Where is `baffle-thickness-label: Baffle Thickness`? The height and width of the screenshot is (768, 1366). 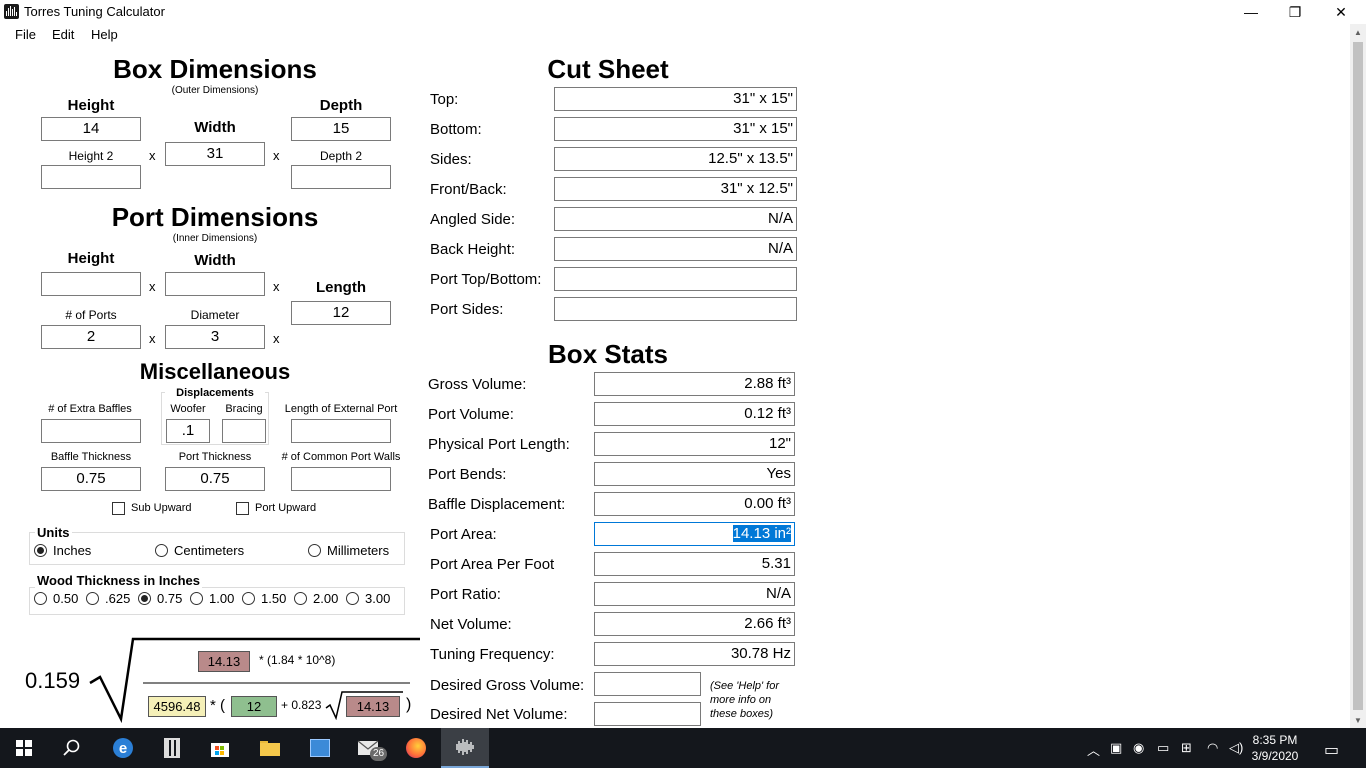 baffle-thickness-label: Baffle Thickness is located at coordinates (91, 457).